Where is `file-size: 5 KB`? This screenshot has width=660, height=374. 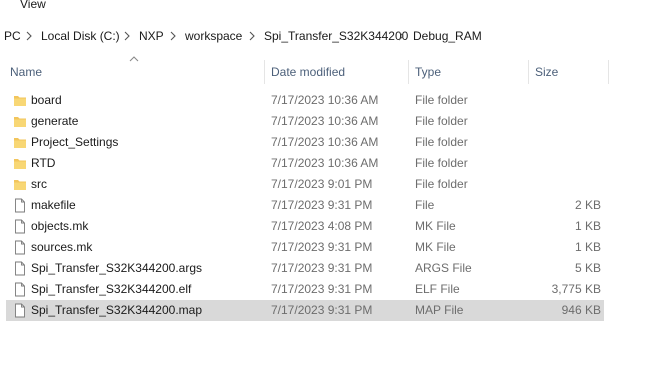
file-size: 5 KB is located at coordinates (587, 268).